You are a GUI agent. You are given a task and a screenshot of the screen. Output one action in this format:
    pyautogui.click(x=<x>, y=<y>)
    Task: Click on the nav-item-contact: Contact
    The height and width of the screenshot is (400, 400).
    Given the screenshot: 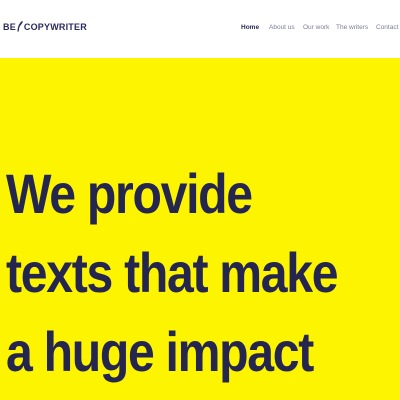 What is the action you would take?
    pyautogui.click(x=387, y=27)
    